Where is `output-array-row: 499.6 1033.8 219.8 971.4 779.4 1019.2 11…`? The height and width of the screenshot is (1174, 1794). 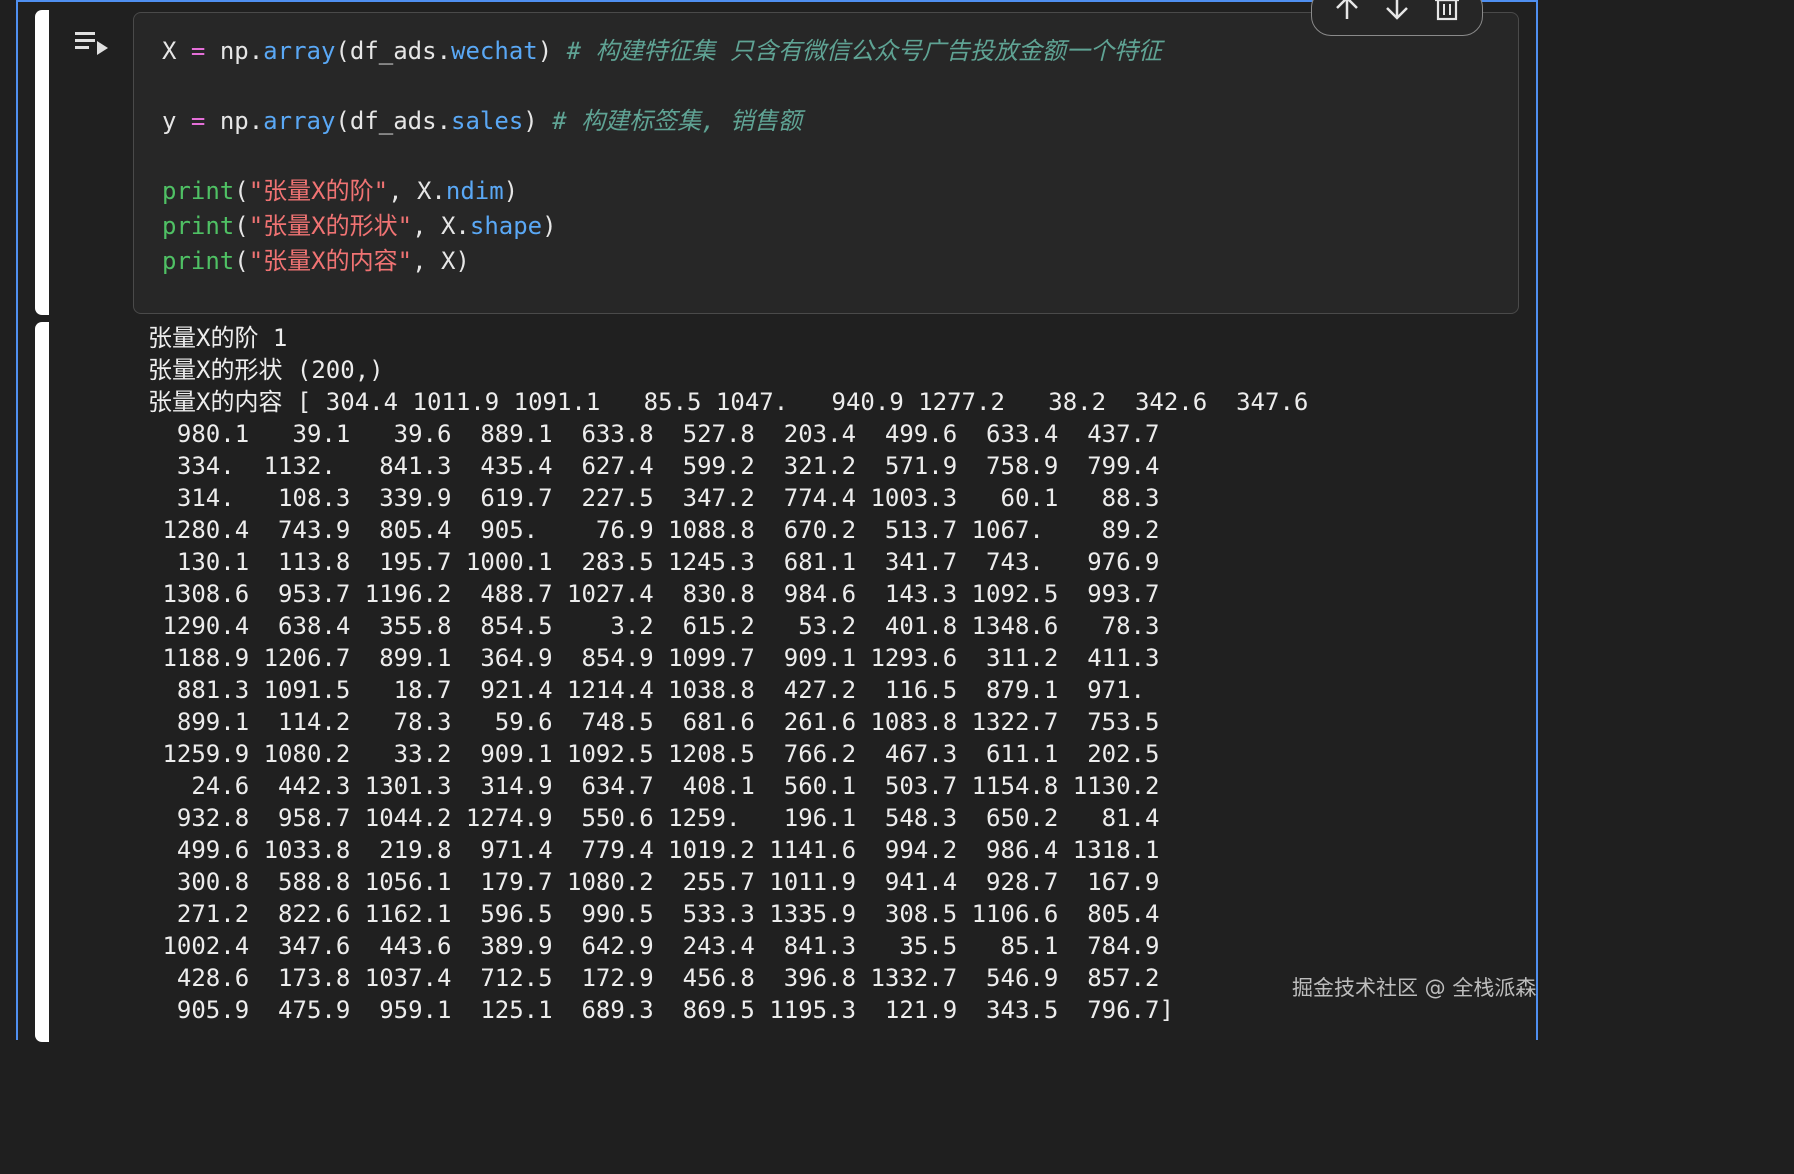
output-array-row: 499.6 1033.8 219.8 971.4 779.4 1019.2 11… is located at coordinates (654, 850).